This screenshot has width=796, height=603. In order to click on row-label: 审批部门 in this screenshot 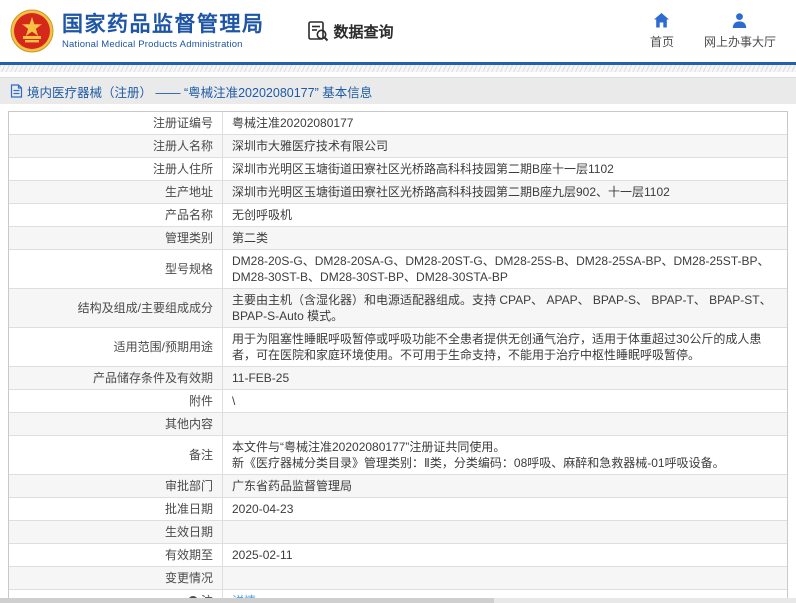, I will do `click(116, 486)`.